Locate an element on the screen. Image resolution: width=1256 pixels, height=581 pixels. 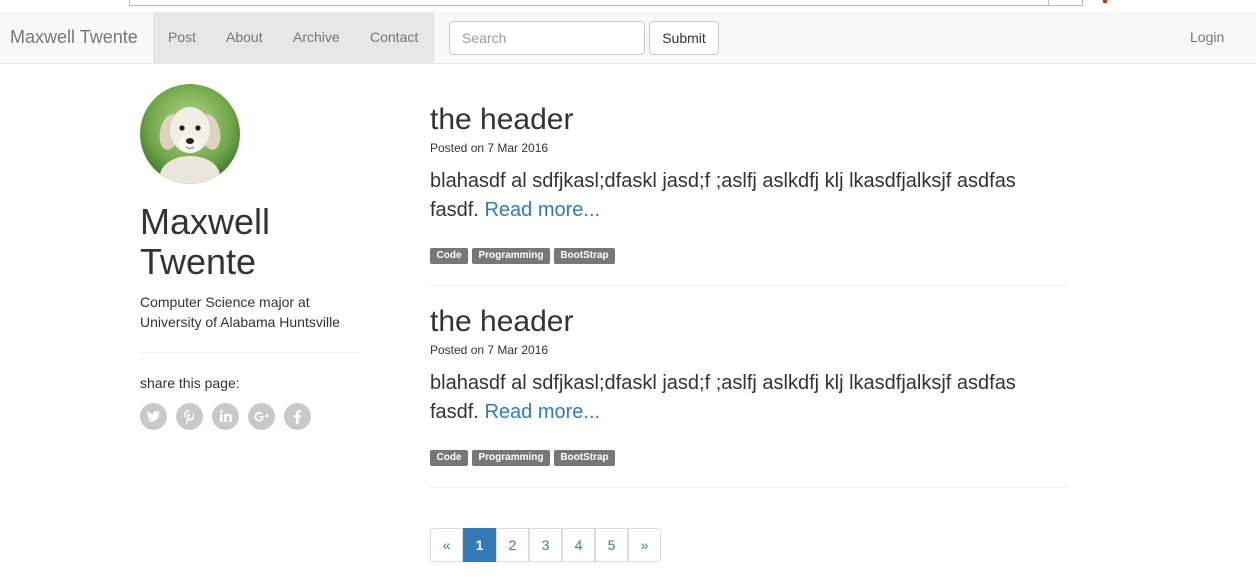
page-3-button: 3 is located at coordinates (545, 545).